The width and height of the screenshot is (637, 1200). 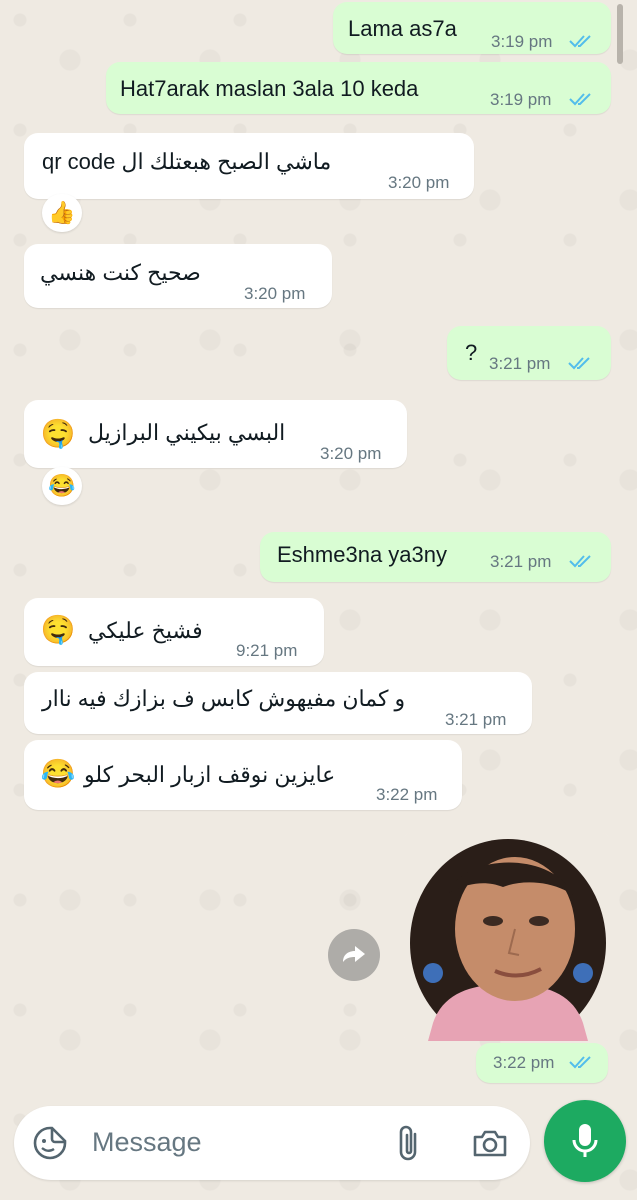 I want to click on message-outgoing: Hat7arak maslan 3ala 10 keda 3:19 pm, so click(x=358, y=88).